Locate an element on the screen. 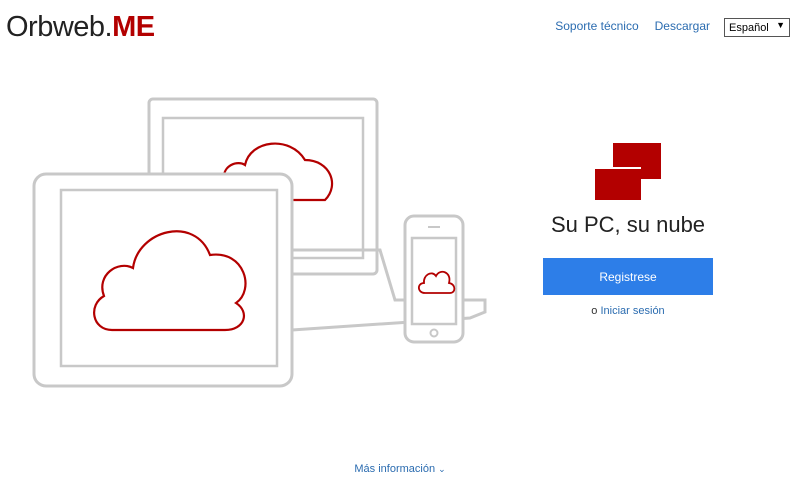 The image size is (800, 490). remote-desktop-brand-icon is located at coordinates (627, 171).